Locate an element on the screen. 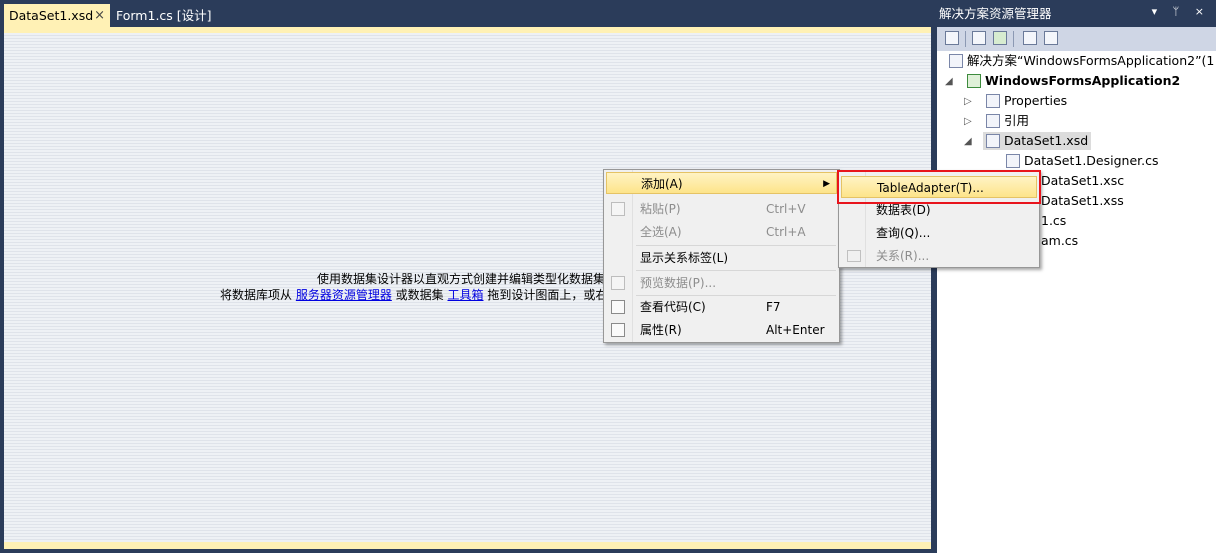 The image size is (1216, 553). properties-folder-icon is located at coordinates (993, 101).